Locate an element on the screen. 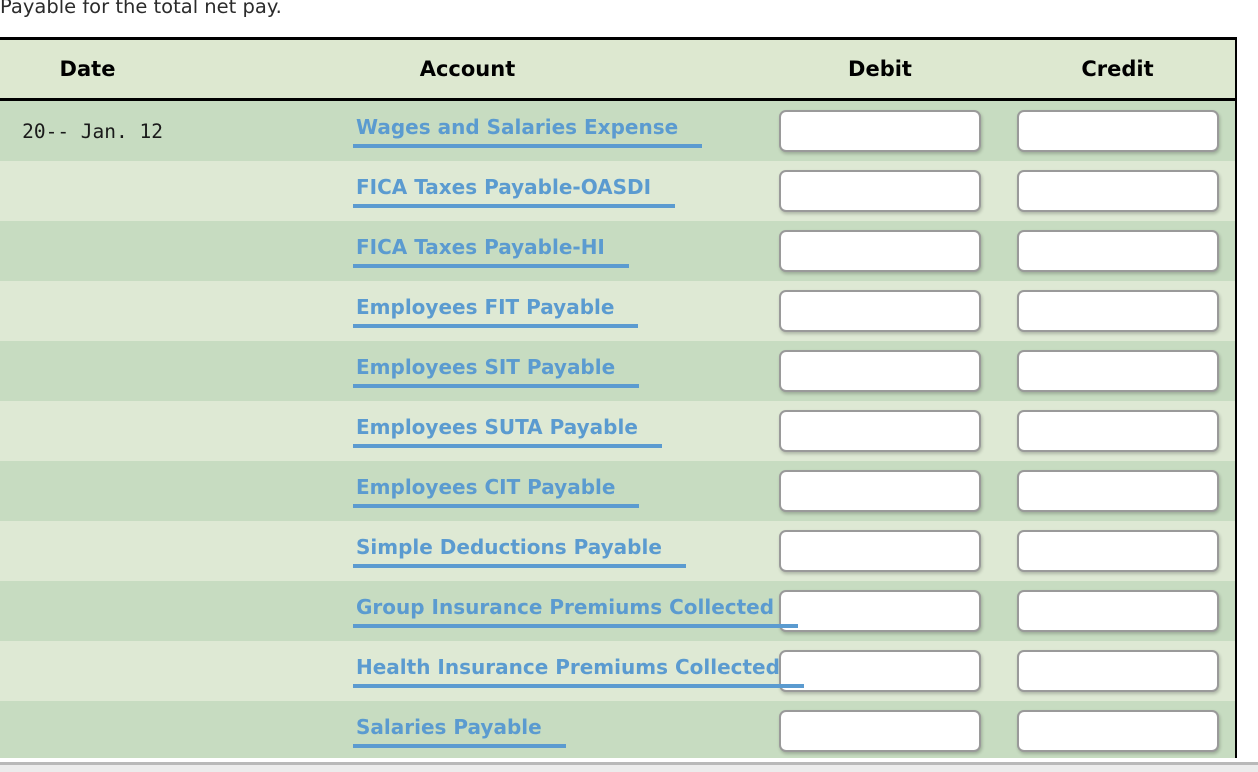  account-link: Health Insurance Premiums Collected is located at coordinates (578, 671).